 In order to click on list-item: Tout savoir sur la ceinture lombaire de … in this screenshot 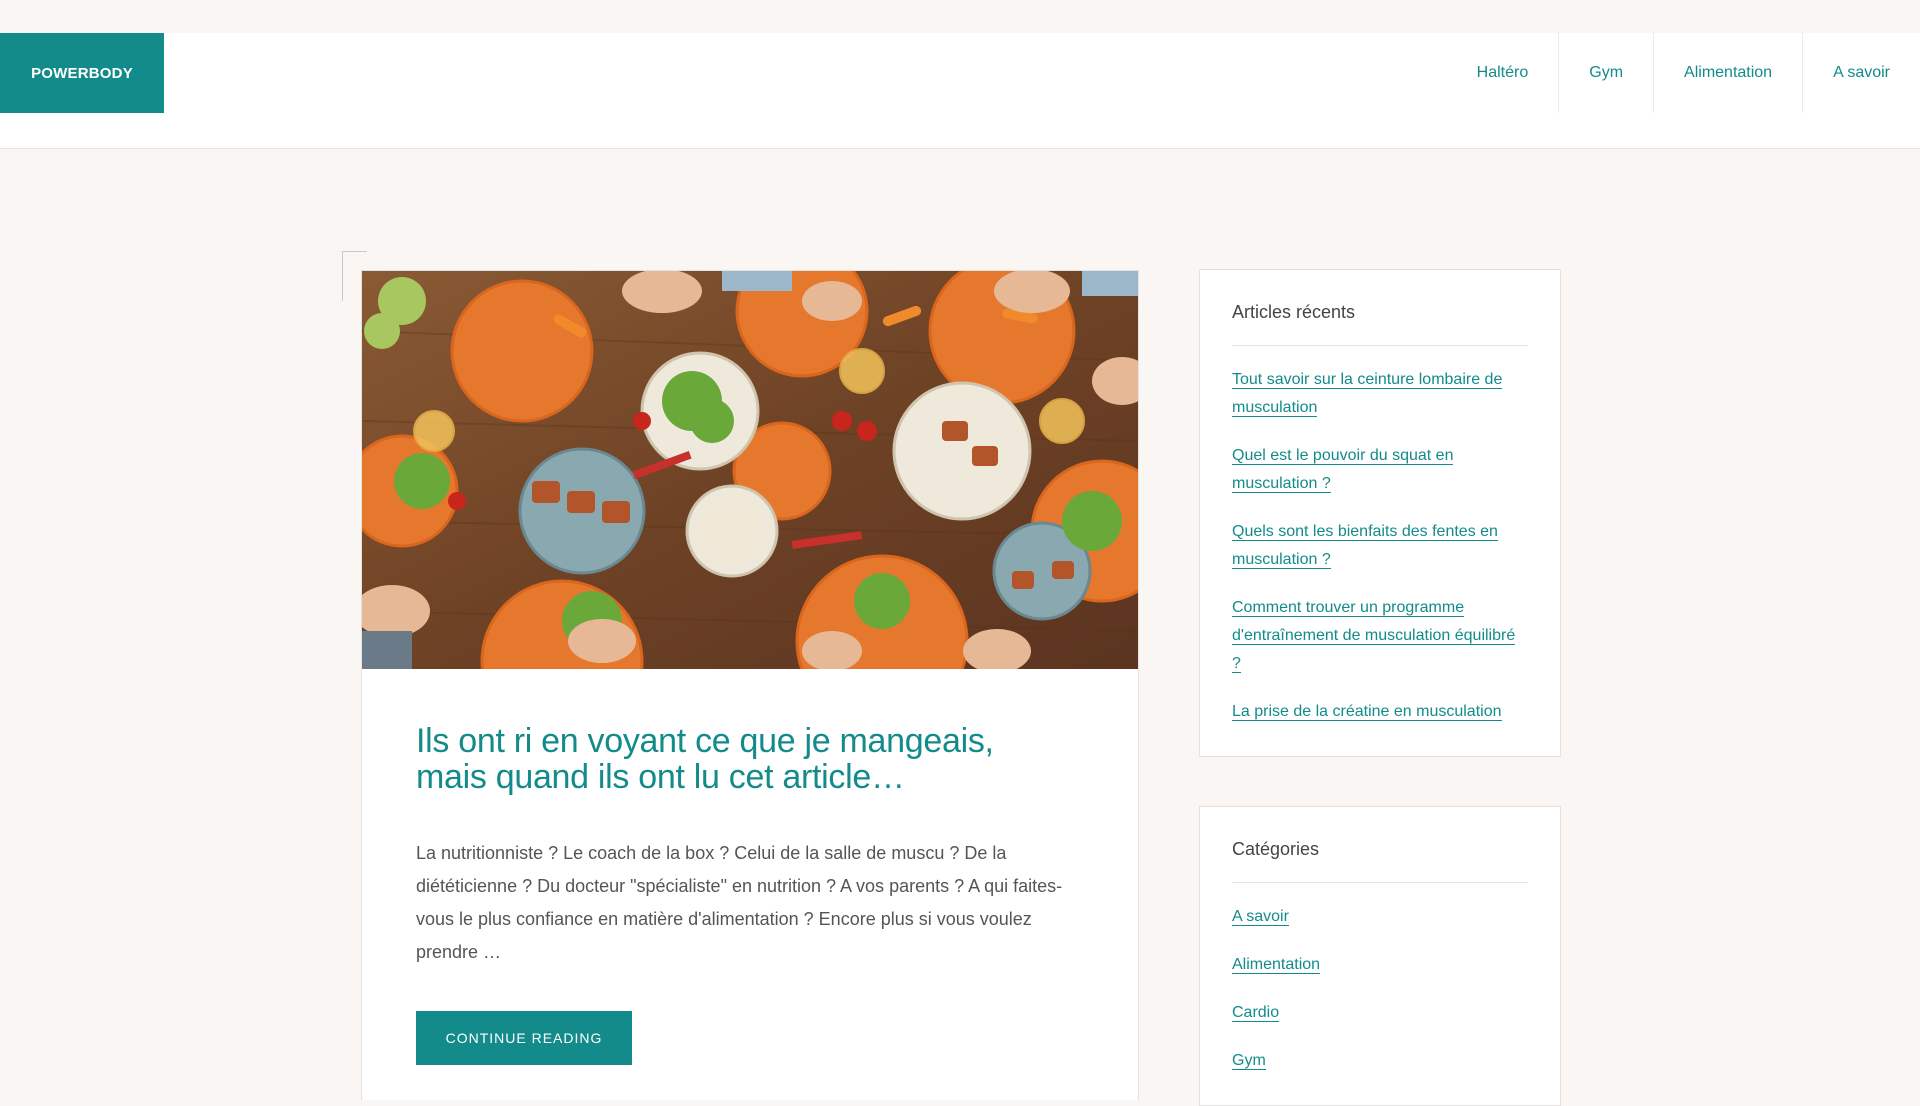, I will do `click(1380, 394)`.